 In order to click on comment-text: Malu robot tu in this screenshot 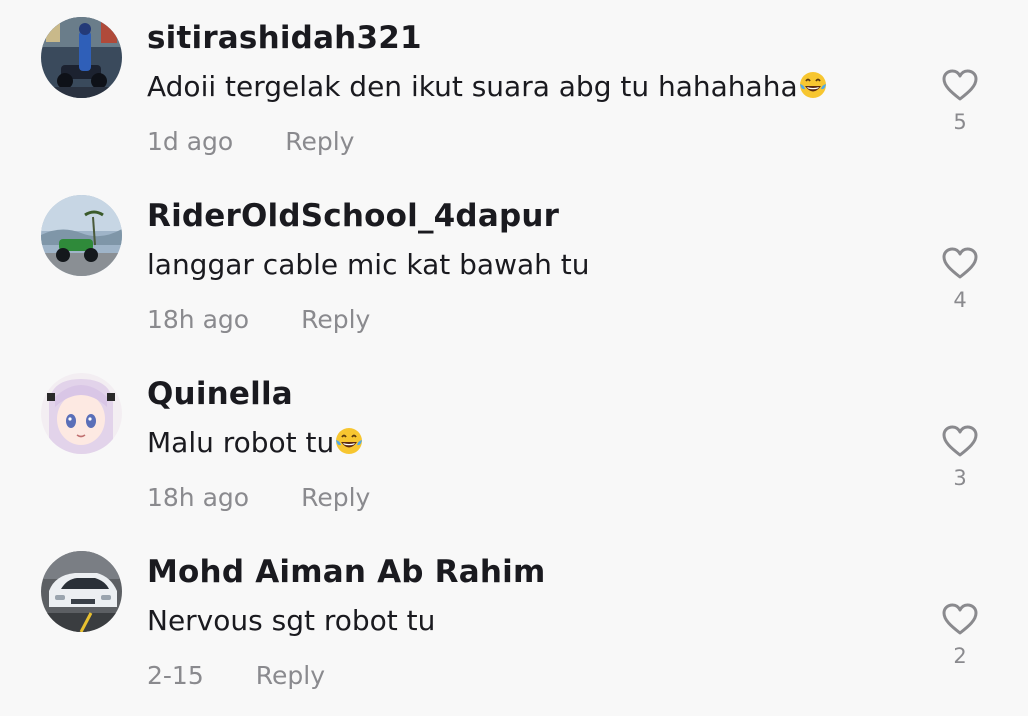, I will do `click(255, 442)`.